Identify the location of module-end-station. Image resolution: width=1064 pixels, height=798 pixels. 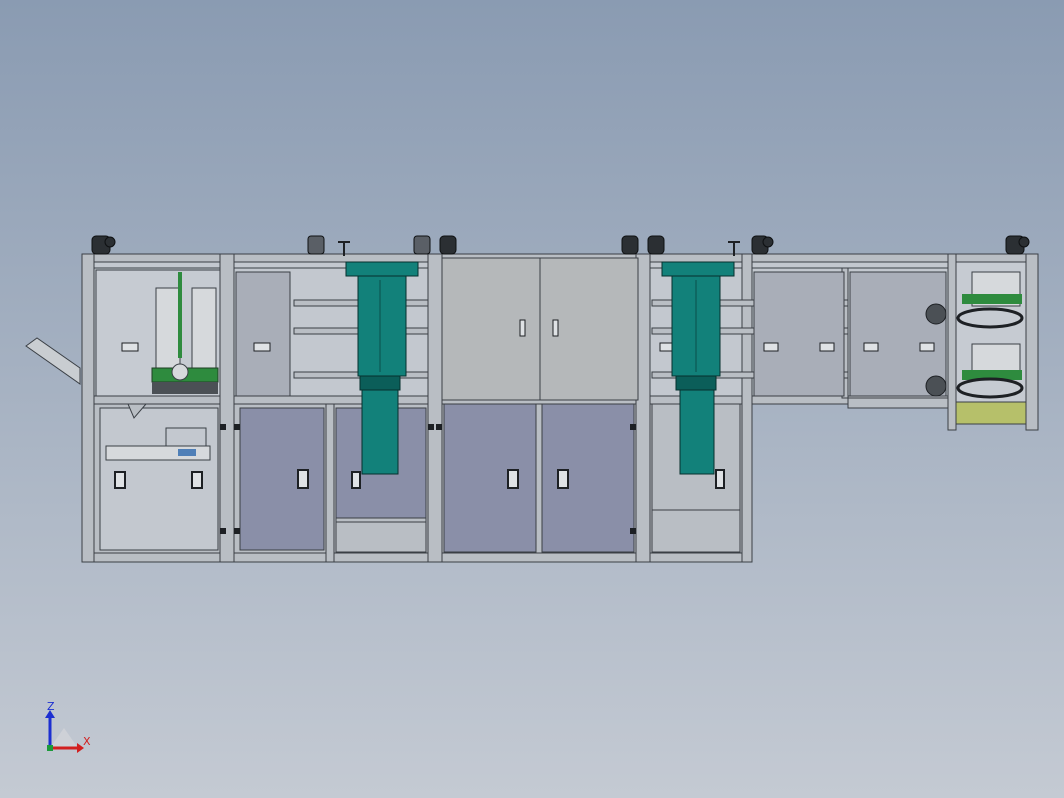
(991, 343).